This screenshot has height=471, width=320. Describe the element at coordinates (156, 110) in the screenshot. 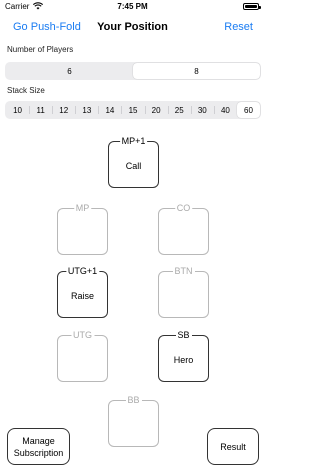

I see `stack-size-option: 20` at that location.